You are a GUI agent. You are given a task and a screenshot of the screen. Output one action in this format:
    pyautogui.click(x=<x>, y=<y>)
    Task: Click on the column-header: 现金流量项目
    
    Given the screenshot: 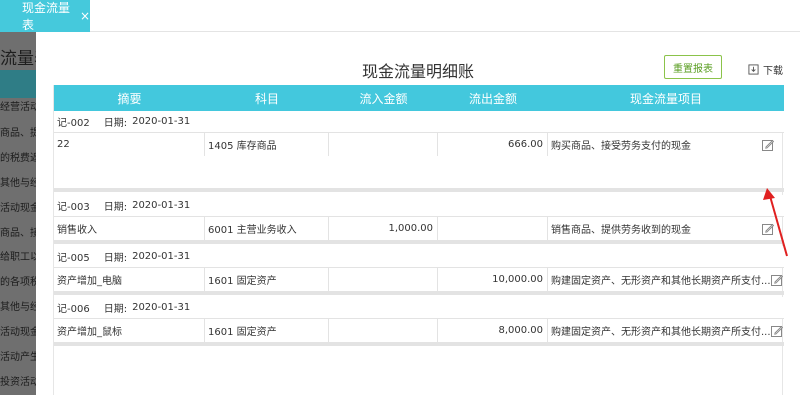 What is the action you would take?
    pyautogui.click(x=665, y=98)
    